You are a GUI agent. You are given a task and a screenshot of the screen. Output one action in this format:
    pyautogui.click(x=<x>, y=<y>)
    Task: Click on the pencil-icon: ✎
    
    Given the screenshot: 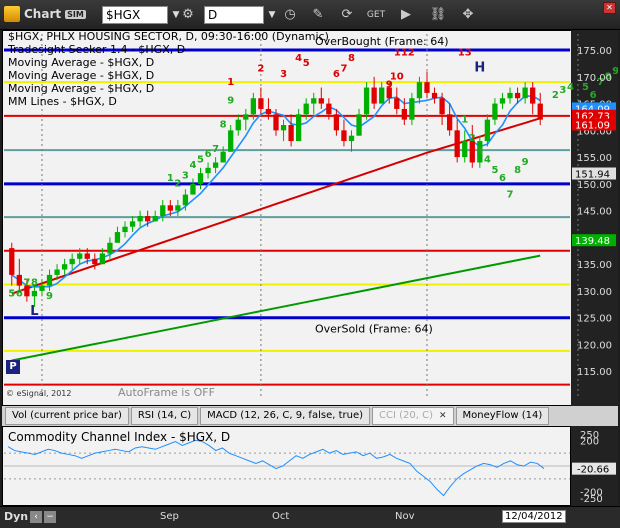 What is the action you would take?
    pyautogui.click(x=318, y=15)
    